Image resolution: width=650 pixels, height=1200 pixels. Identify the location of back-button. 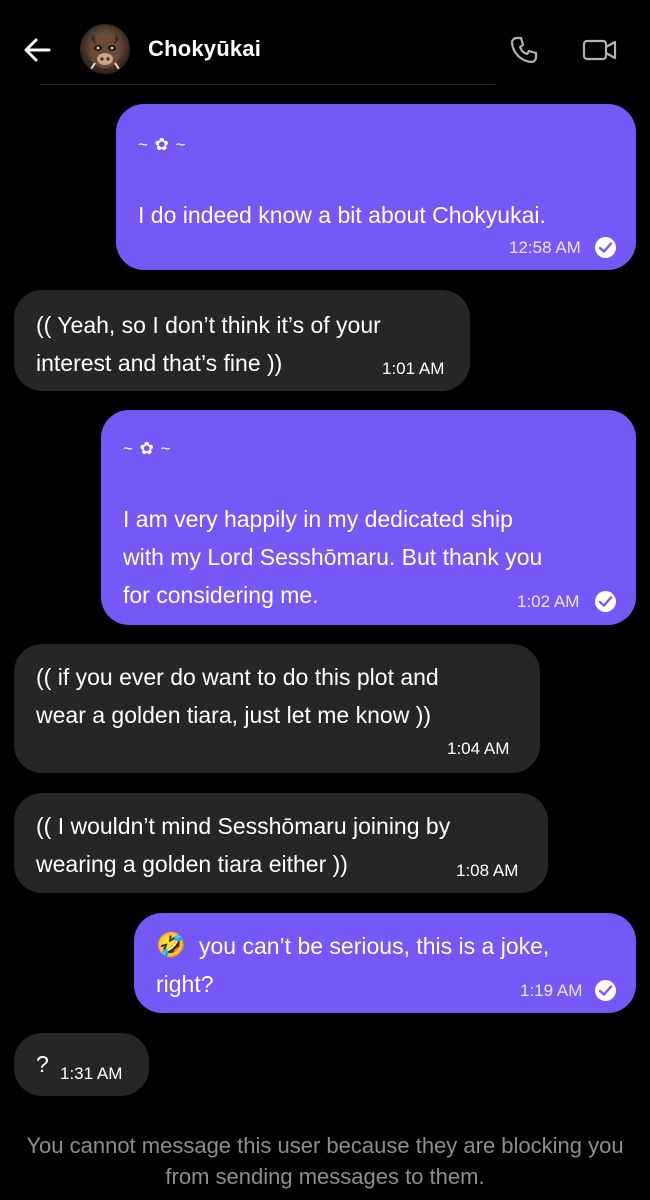
(38, 50).